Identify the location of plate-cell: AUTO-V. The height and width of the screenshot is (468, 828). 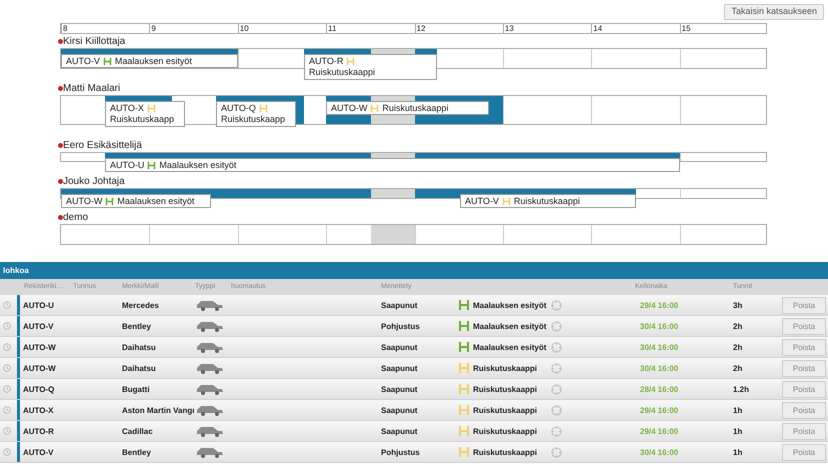
(38, 327).